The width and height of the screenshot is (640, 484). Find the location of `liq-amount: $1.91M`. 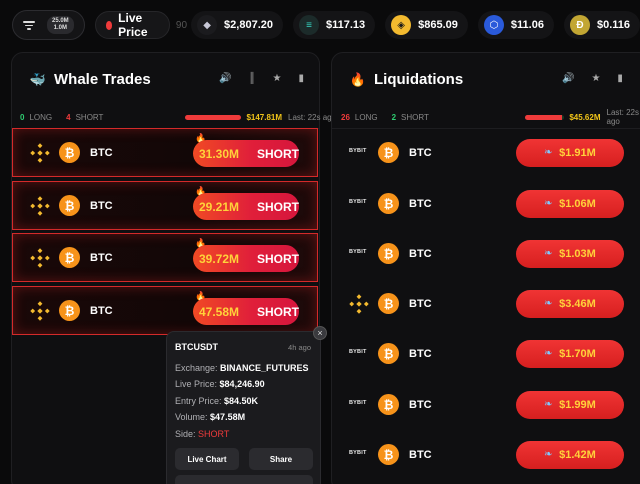

liq-amount: $1.91M is located at coordinates (577, 153).